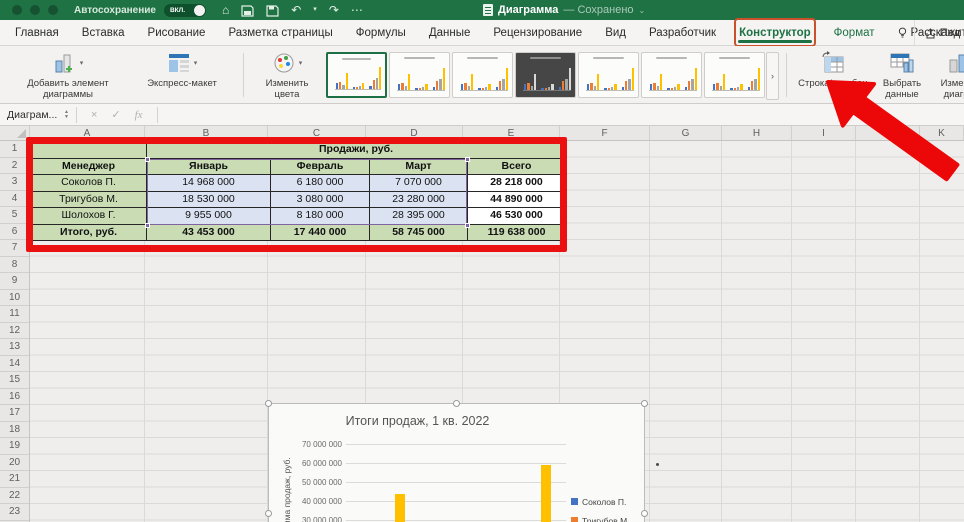  Describe the element at coordinates (418, 183) in the screenshot. I see `value-cell: 7 070 000` at that location.